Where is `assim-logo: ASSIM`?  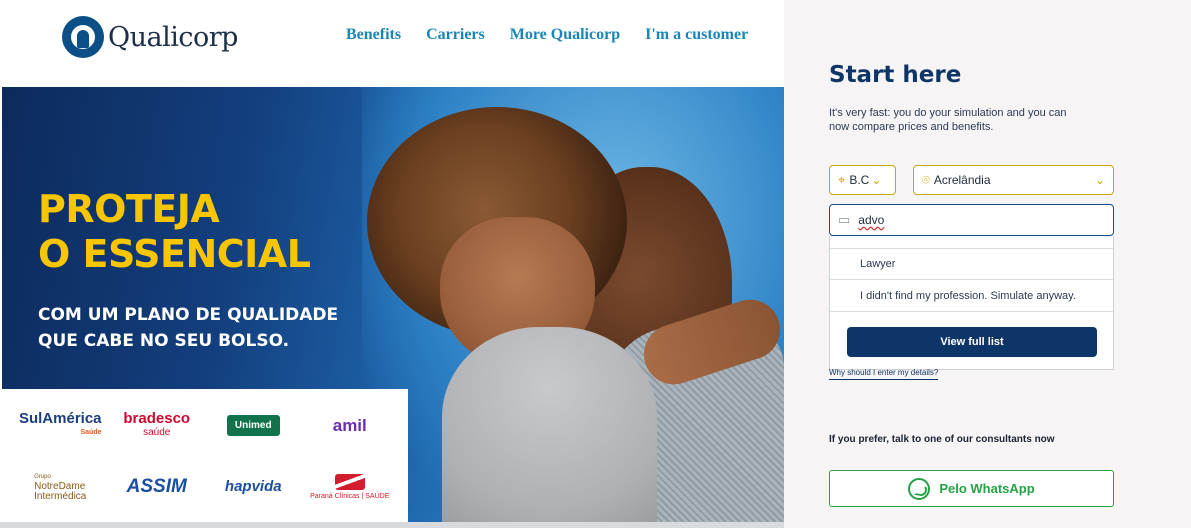 assim-logo: ASSIM is located at coordinates (156, 486).